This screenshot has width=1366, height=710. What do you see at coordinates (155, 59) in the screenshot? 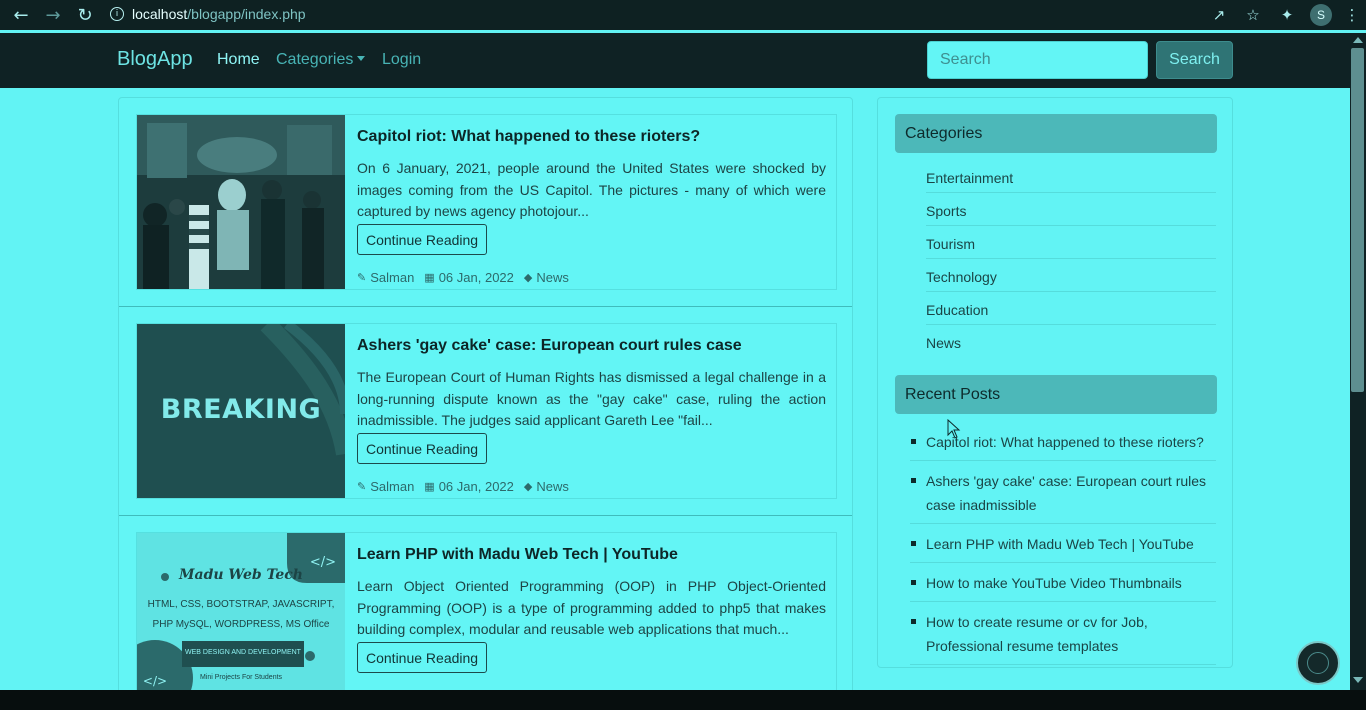
I see `brand-link: BlogApp` at bounding box center [155, 59].